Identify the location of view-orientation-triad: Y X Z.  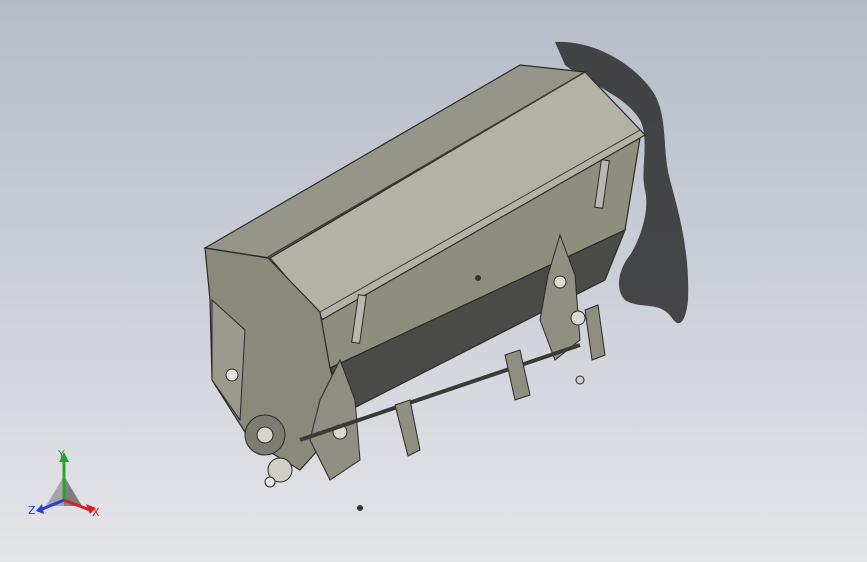
(64, 483).